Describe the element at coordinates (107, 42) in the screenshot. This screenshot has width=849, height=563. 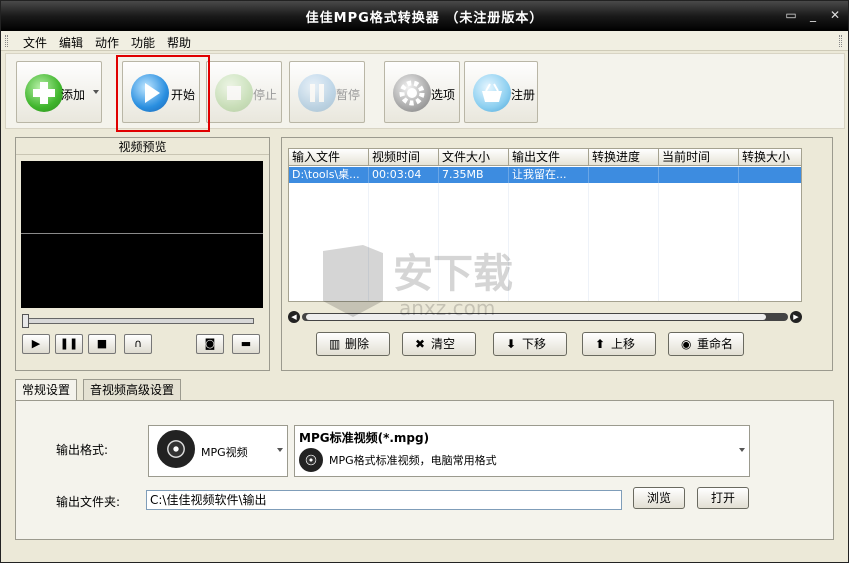
I see `menu-action: 动作` at that location.